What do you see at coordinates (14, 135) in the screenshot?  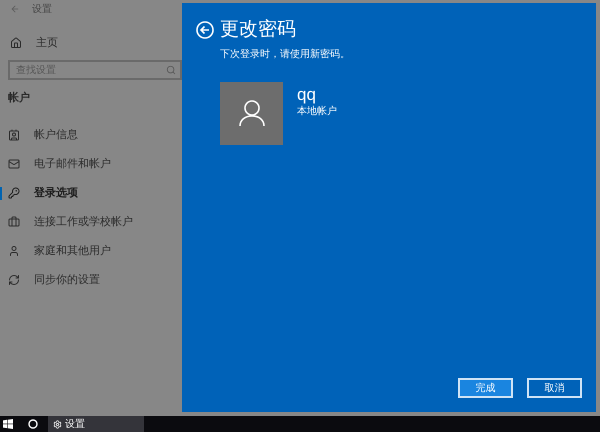 I see `contact-card-icon` at bounding box center [14, 135].